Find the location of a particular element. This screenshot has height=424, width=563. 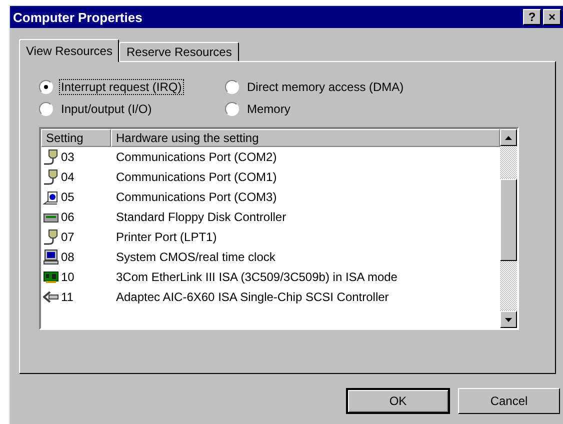

setting-value: 11 is located at coordinates (67, 297).